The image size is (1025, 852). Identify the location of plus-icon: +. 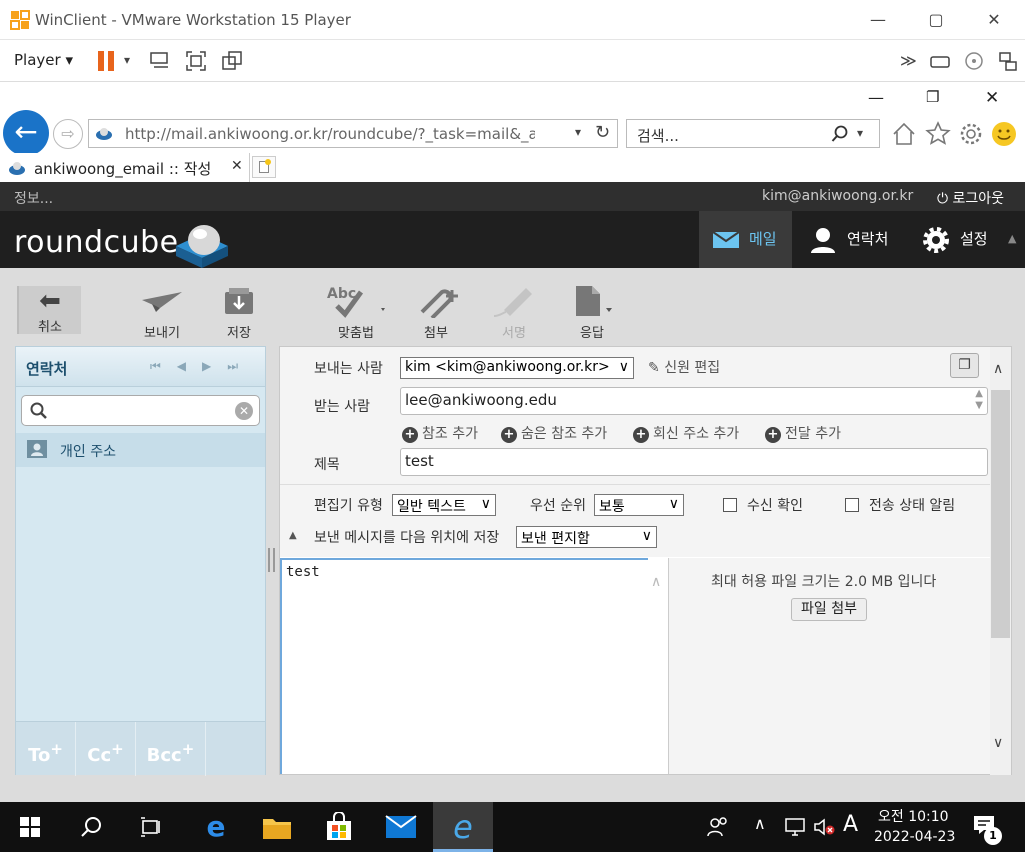
(773, 435).